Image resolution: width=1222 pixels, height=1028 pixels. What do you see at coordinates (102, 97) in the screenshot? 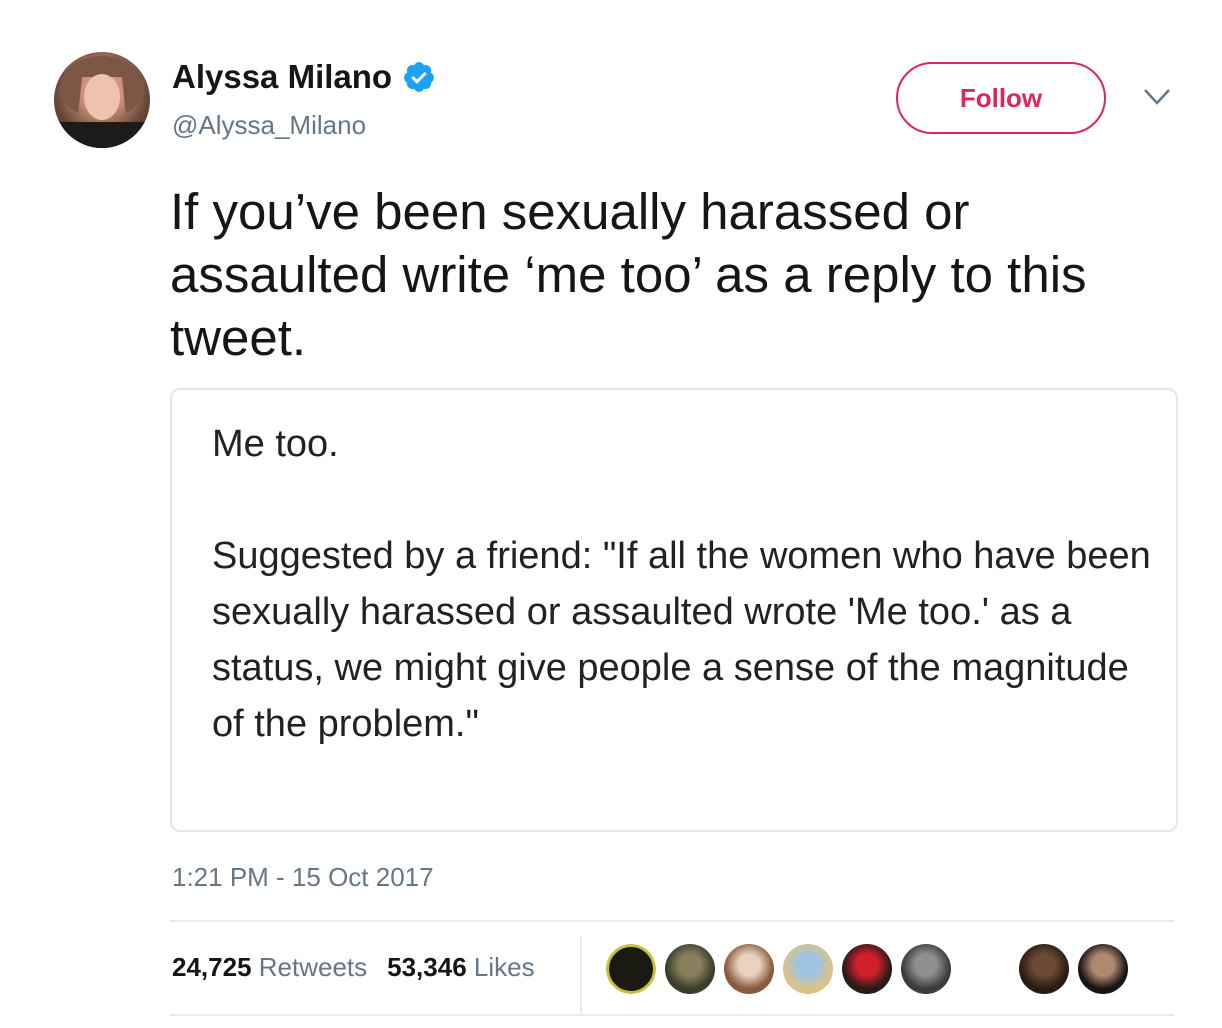
I see `avatar-face` at bounding box center [102, 97].